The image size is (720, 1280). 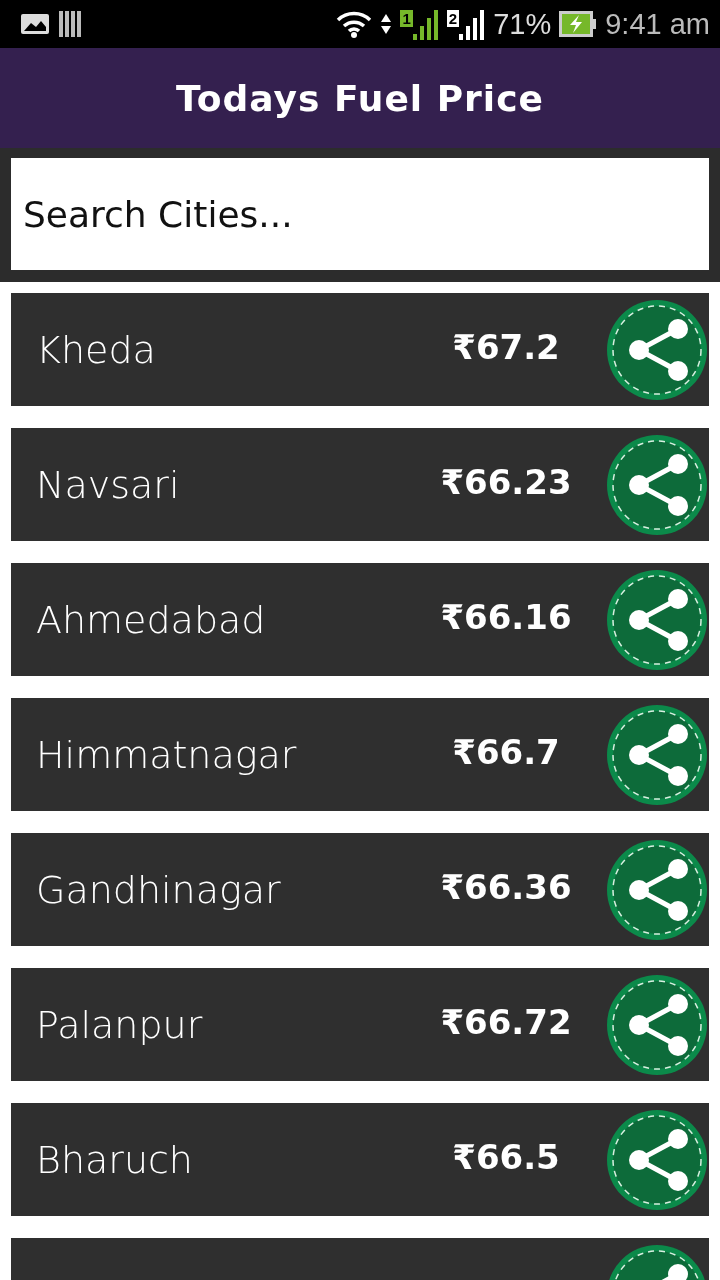 I want to click on sim-number: 1, so click(x=406, y=18).